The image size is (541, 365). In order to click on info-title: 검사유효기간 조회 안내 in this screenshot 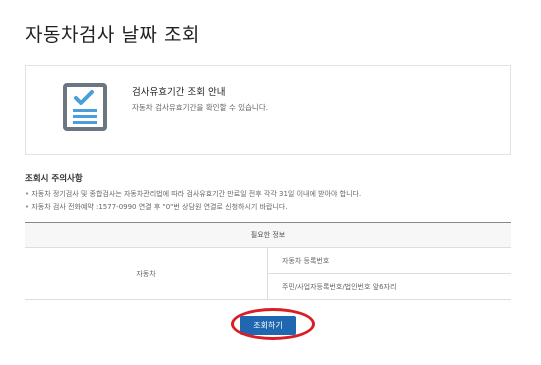, I will do `click(179, 92)`.